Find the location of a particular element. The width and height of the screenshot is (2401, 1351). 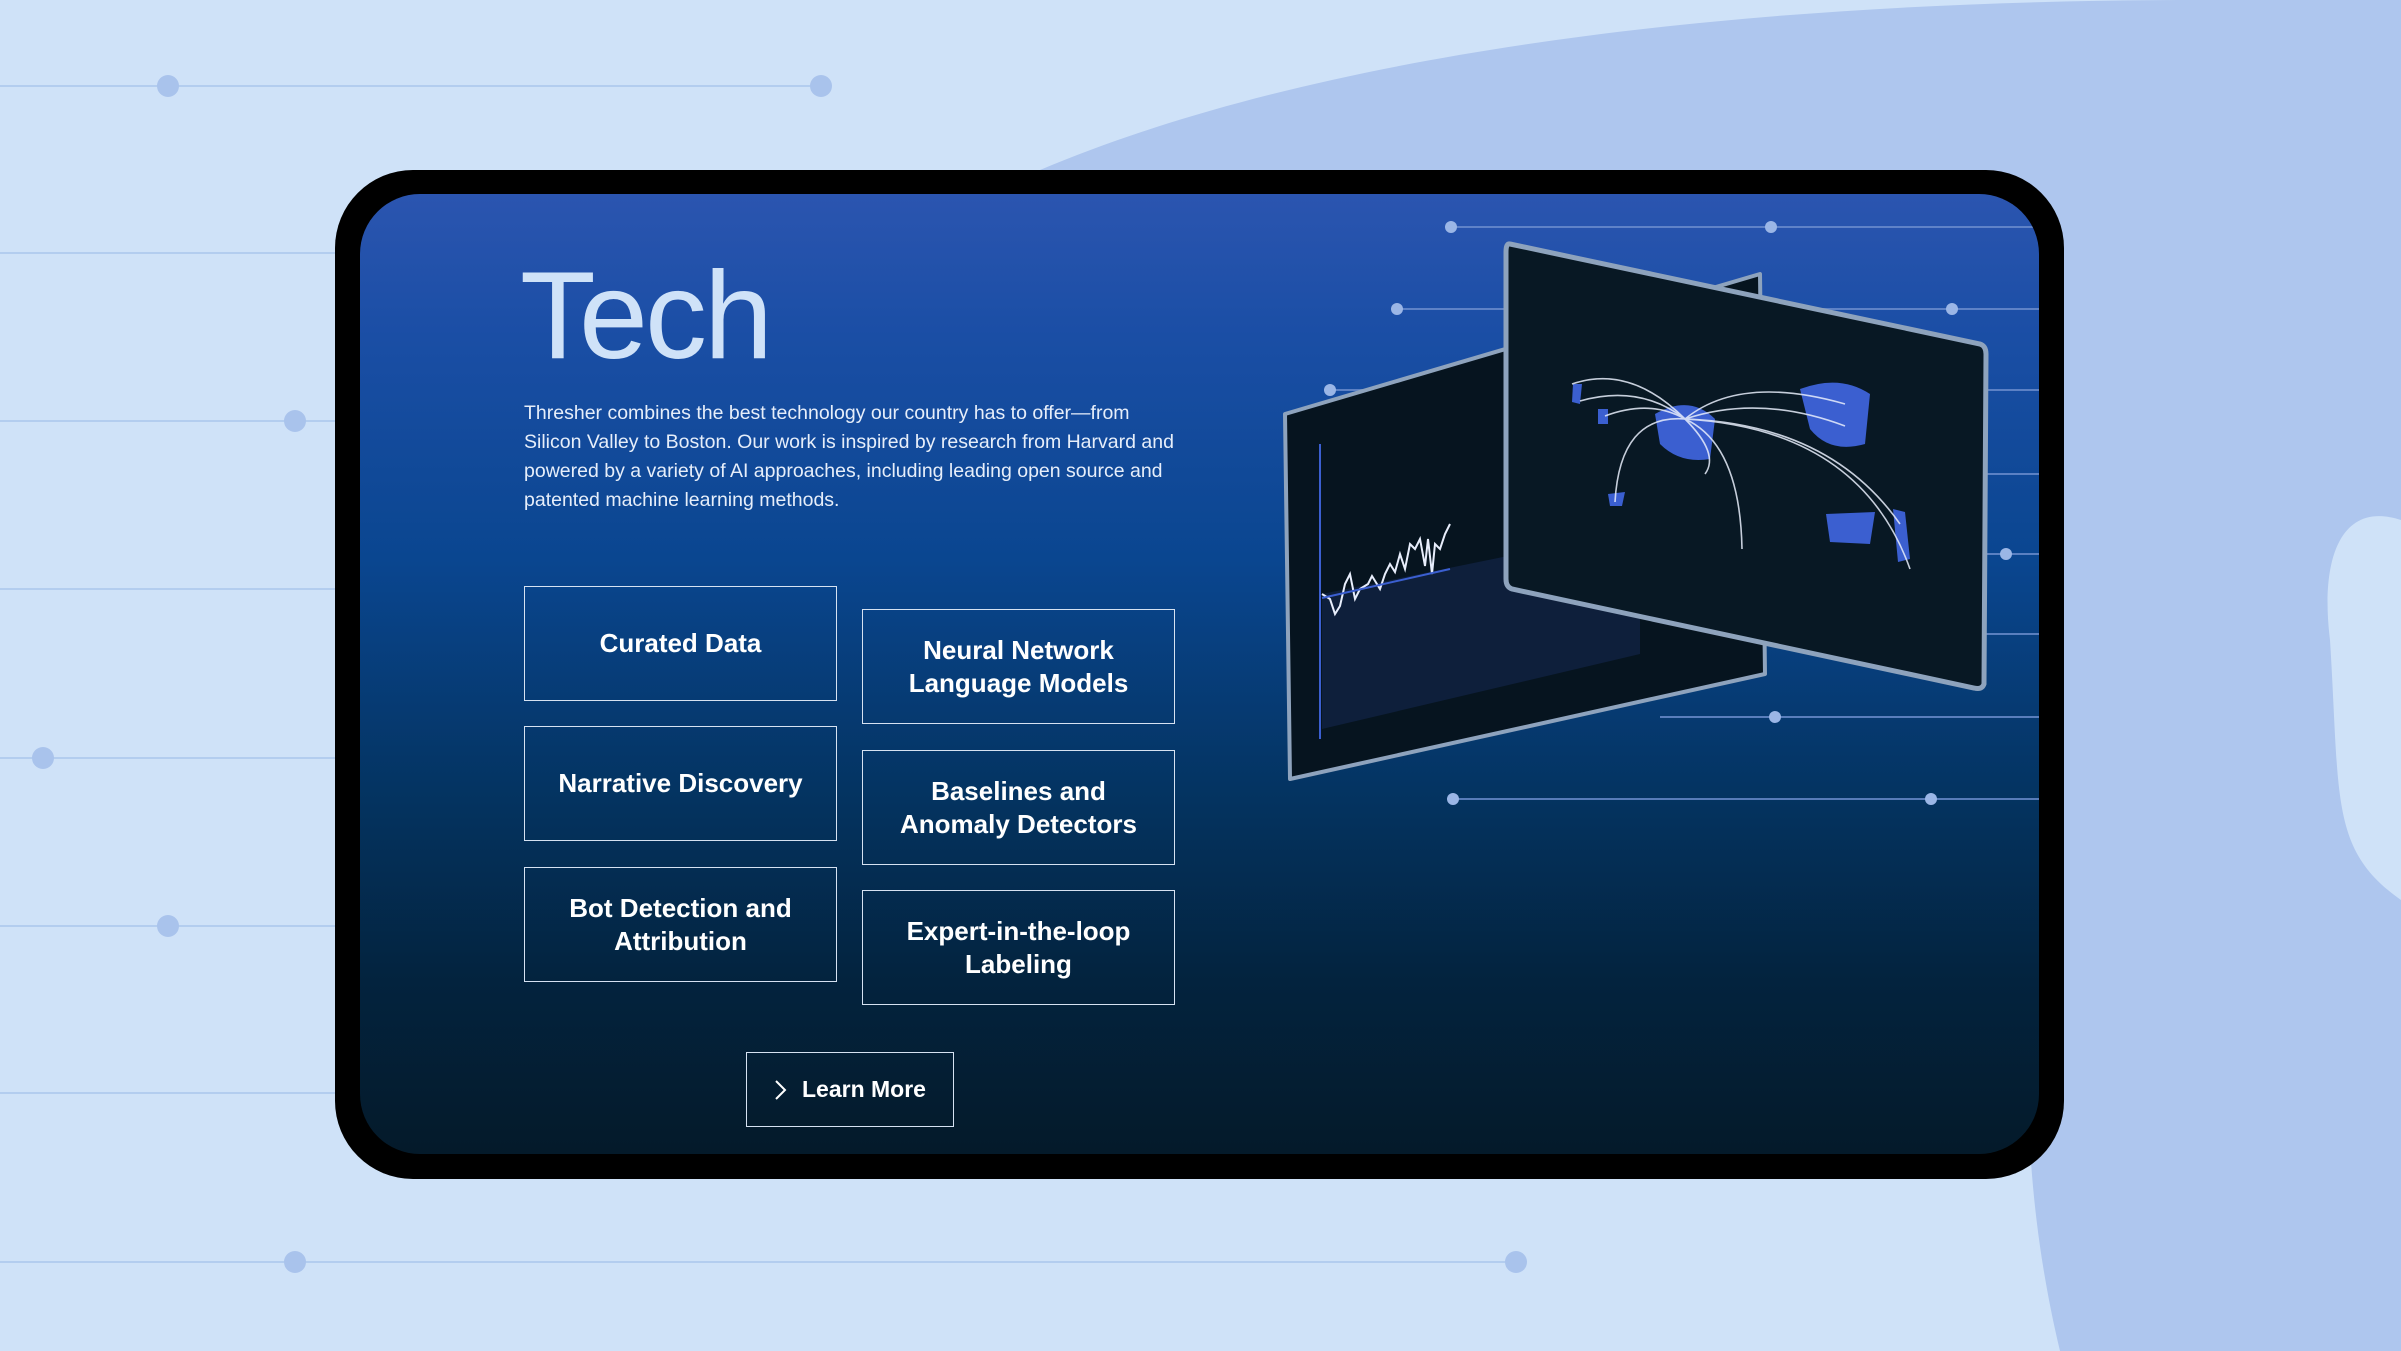

capability-label: Baselines and Anomaly Detectors is located at coordinates (1018, 807).